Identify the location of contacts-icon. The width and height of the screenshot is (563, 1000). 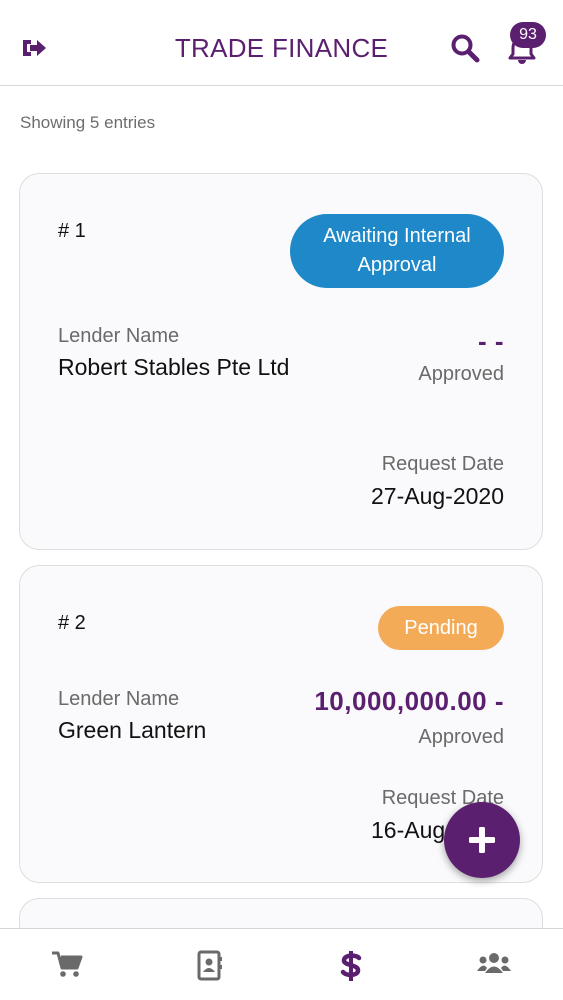
(214, 967).